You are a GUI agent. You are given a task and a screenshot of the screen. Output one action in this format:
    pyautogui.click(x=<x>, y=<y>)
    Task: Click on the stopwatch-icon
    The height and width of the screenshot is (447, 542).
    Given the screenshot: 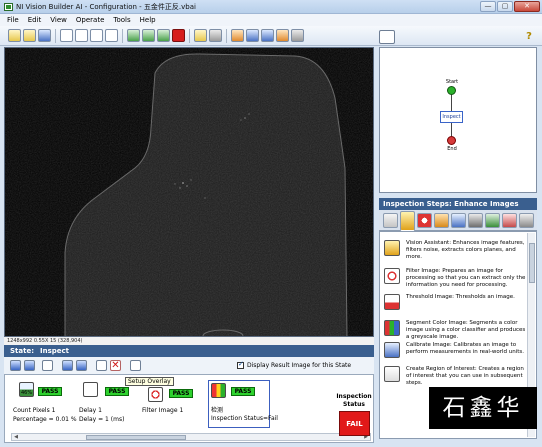 What is the action you would take?
    pyautogui.click(x=90, y=389)
    